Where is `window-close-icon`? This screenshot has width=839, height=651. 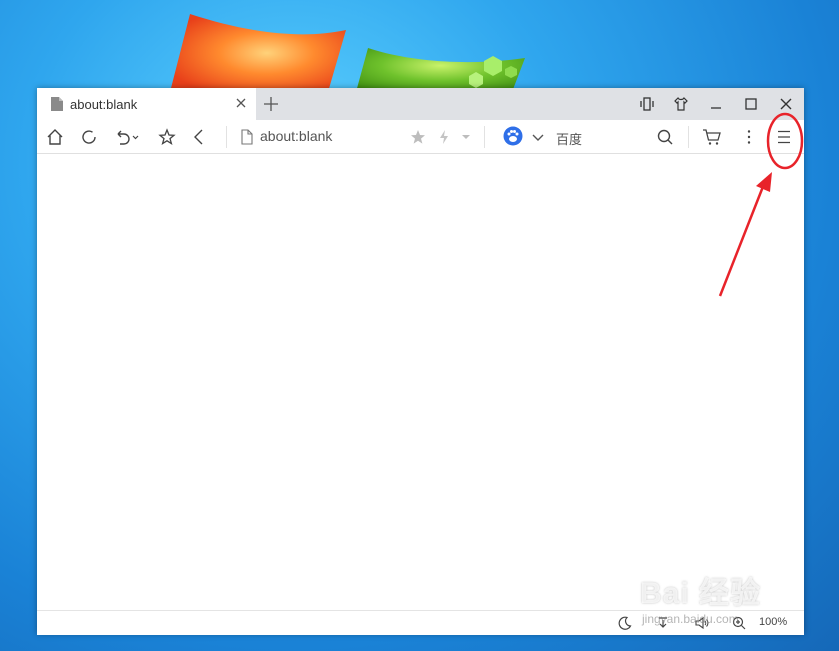 window-close-icon is located at coordinates (786, 104).